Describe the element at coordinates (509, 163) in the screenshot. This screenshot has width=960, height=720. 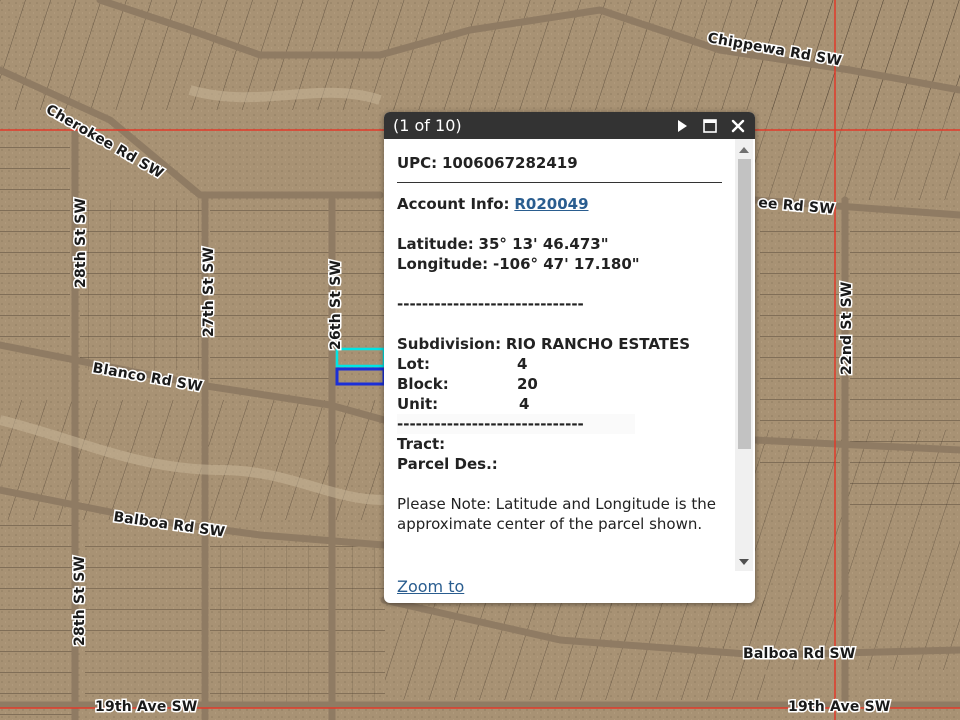
I see `upc-value: 1006067282419` at that location.